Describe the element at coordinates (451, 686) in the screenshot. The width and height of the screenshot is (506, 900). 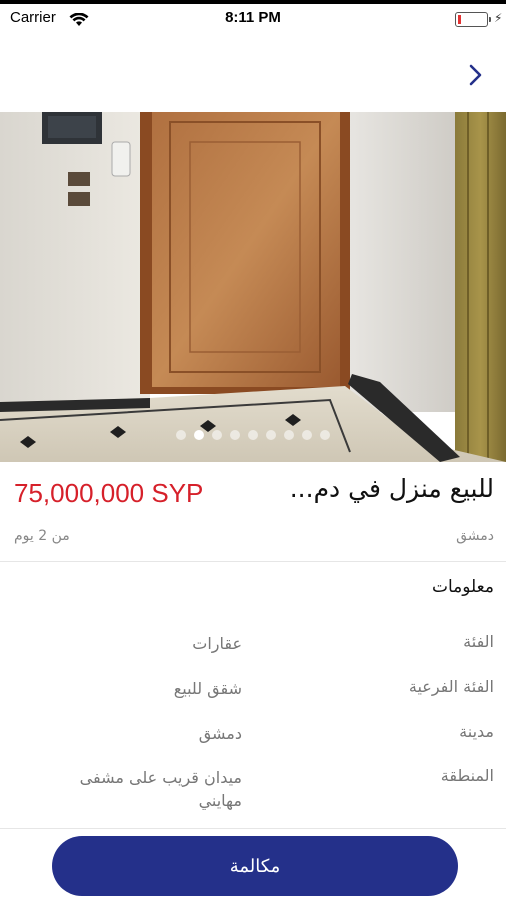
I see `info-label: الفئة الفرعية` at that location.